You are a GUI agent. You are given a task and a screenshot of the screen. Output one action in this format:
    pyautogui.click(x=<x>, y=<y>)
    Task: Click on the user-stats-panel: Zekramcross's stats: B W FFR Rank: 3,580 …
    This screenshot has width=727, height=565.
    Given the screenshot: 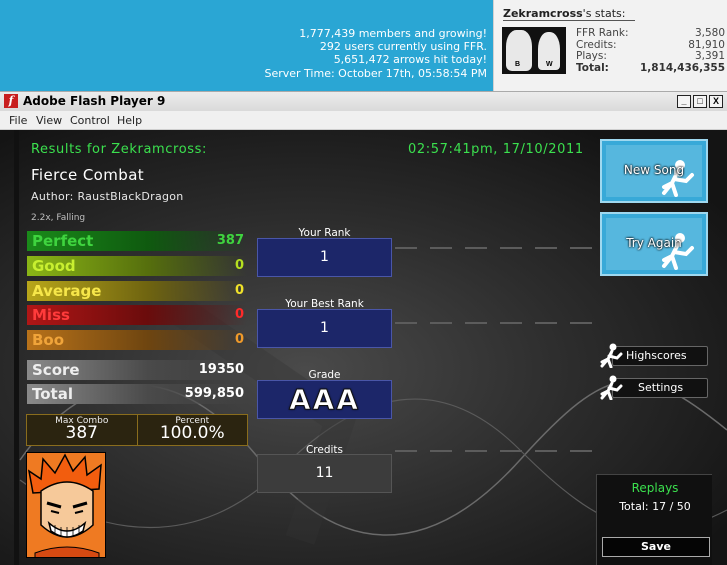 What is the action you would take?
    pyautogui.click(x=610, y=45)
    